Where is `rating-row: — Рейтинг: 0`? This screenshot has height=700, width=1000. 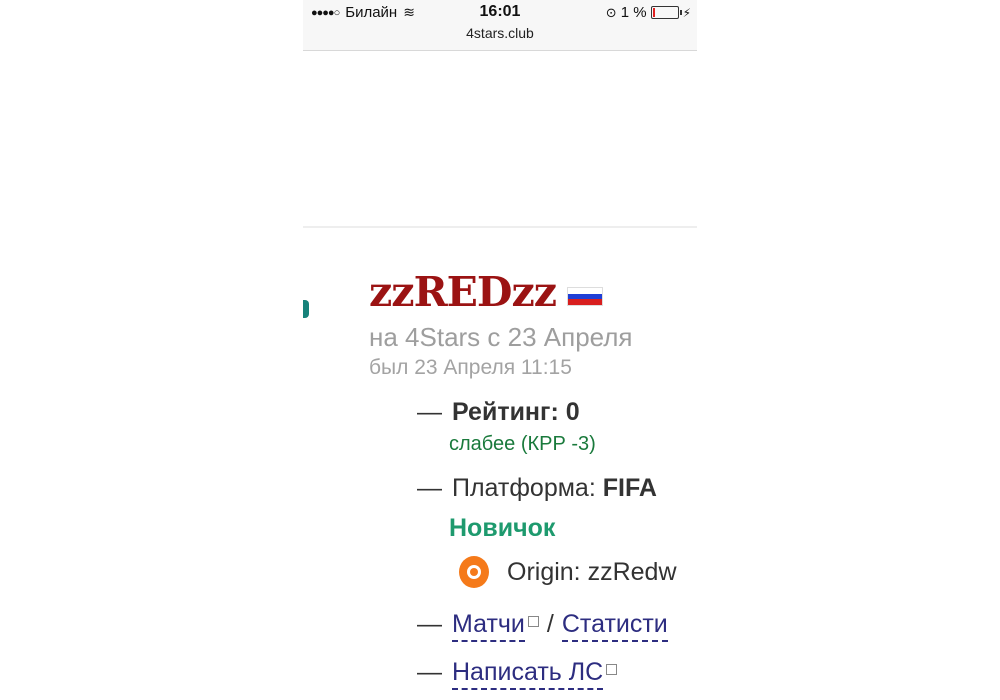
rating-row: — Рейтинг: 0 is located at coordinates (498, 412).